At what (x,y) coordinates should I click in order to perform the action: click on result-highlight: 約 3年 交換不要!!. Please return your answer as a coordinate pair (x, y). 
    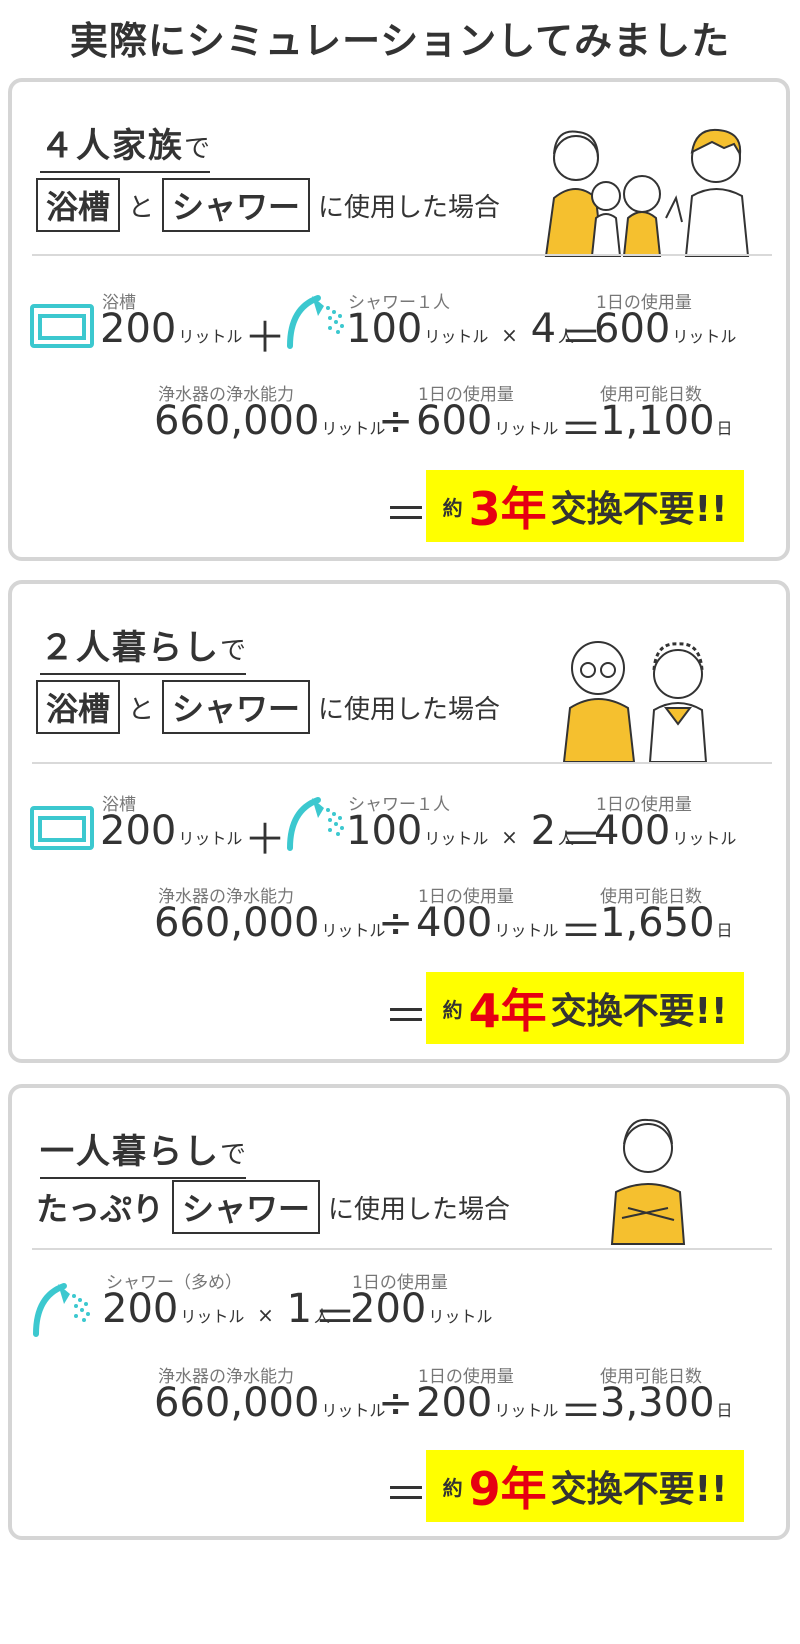
    Looking at the image, I should click on (585, 506).